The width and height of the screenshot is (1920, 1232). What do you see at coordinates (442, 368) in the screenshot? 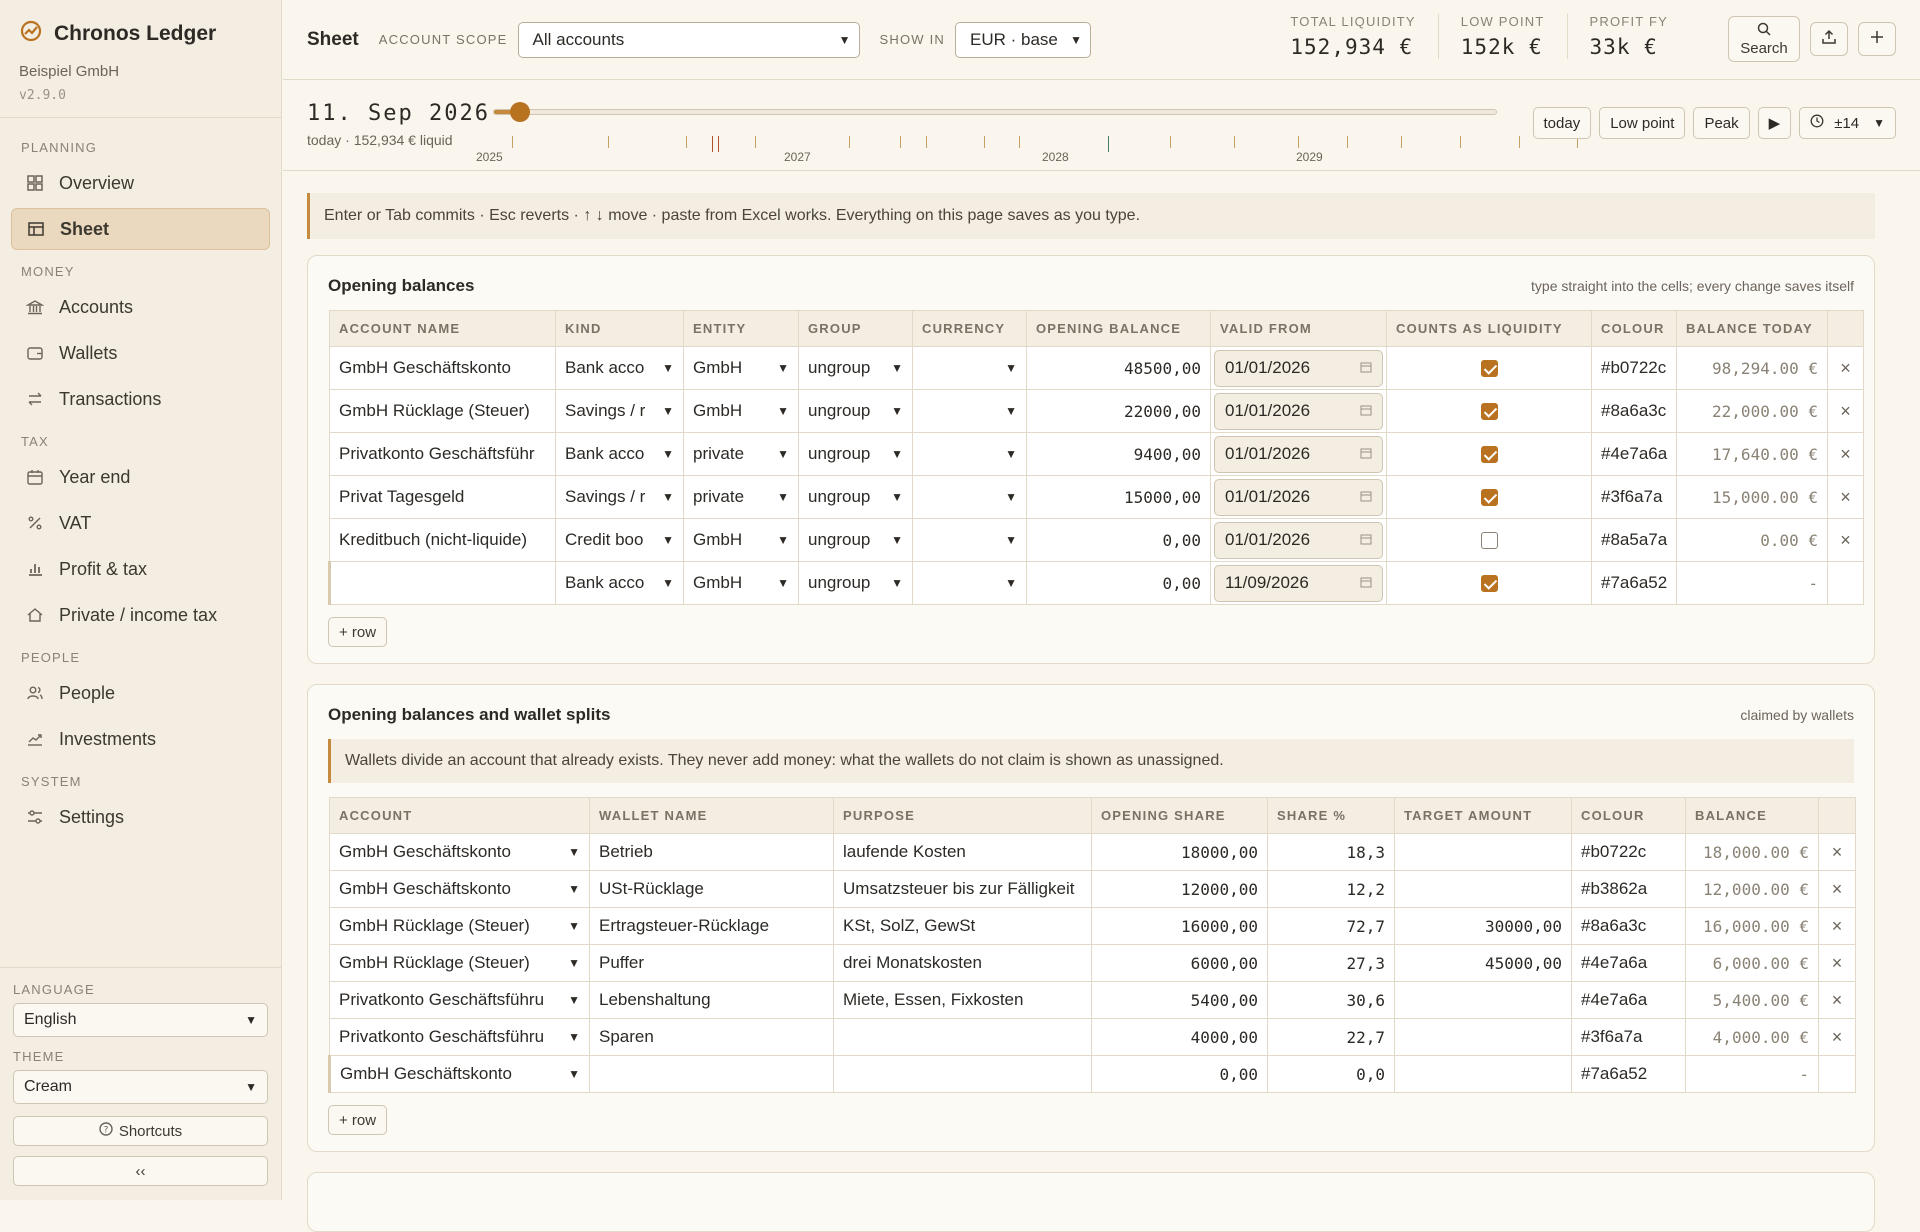
I see `account-name-cell: GmbH Geschäftskonto` at bounding box center [442, 368].